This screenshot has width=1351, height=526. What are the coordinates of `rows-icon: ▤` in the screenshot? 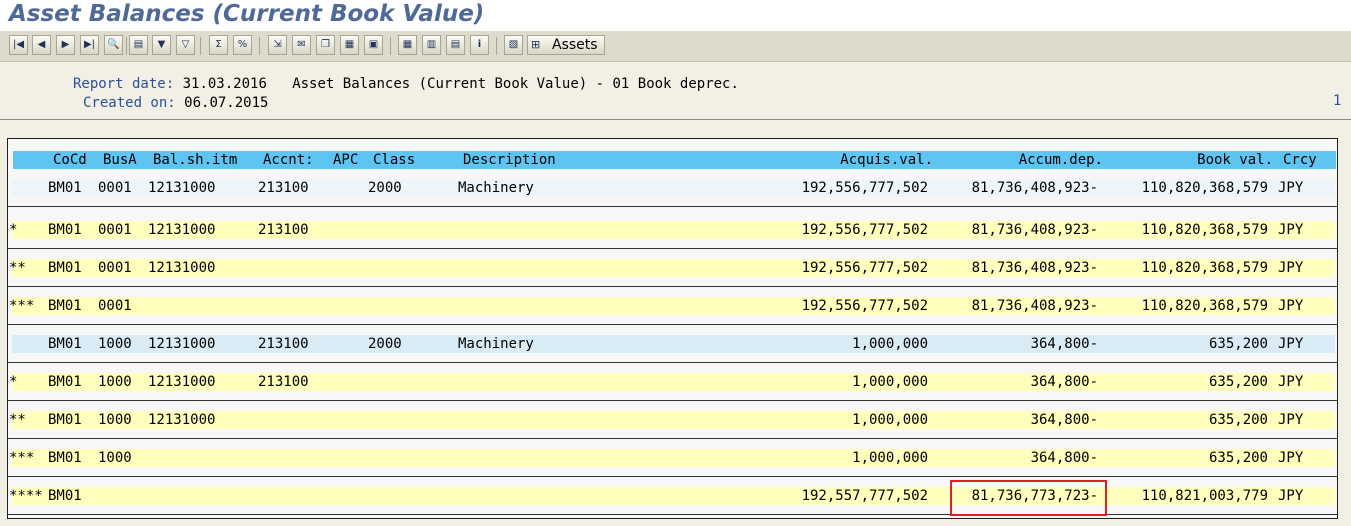 It's located at (455, 45).